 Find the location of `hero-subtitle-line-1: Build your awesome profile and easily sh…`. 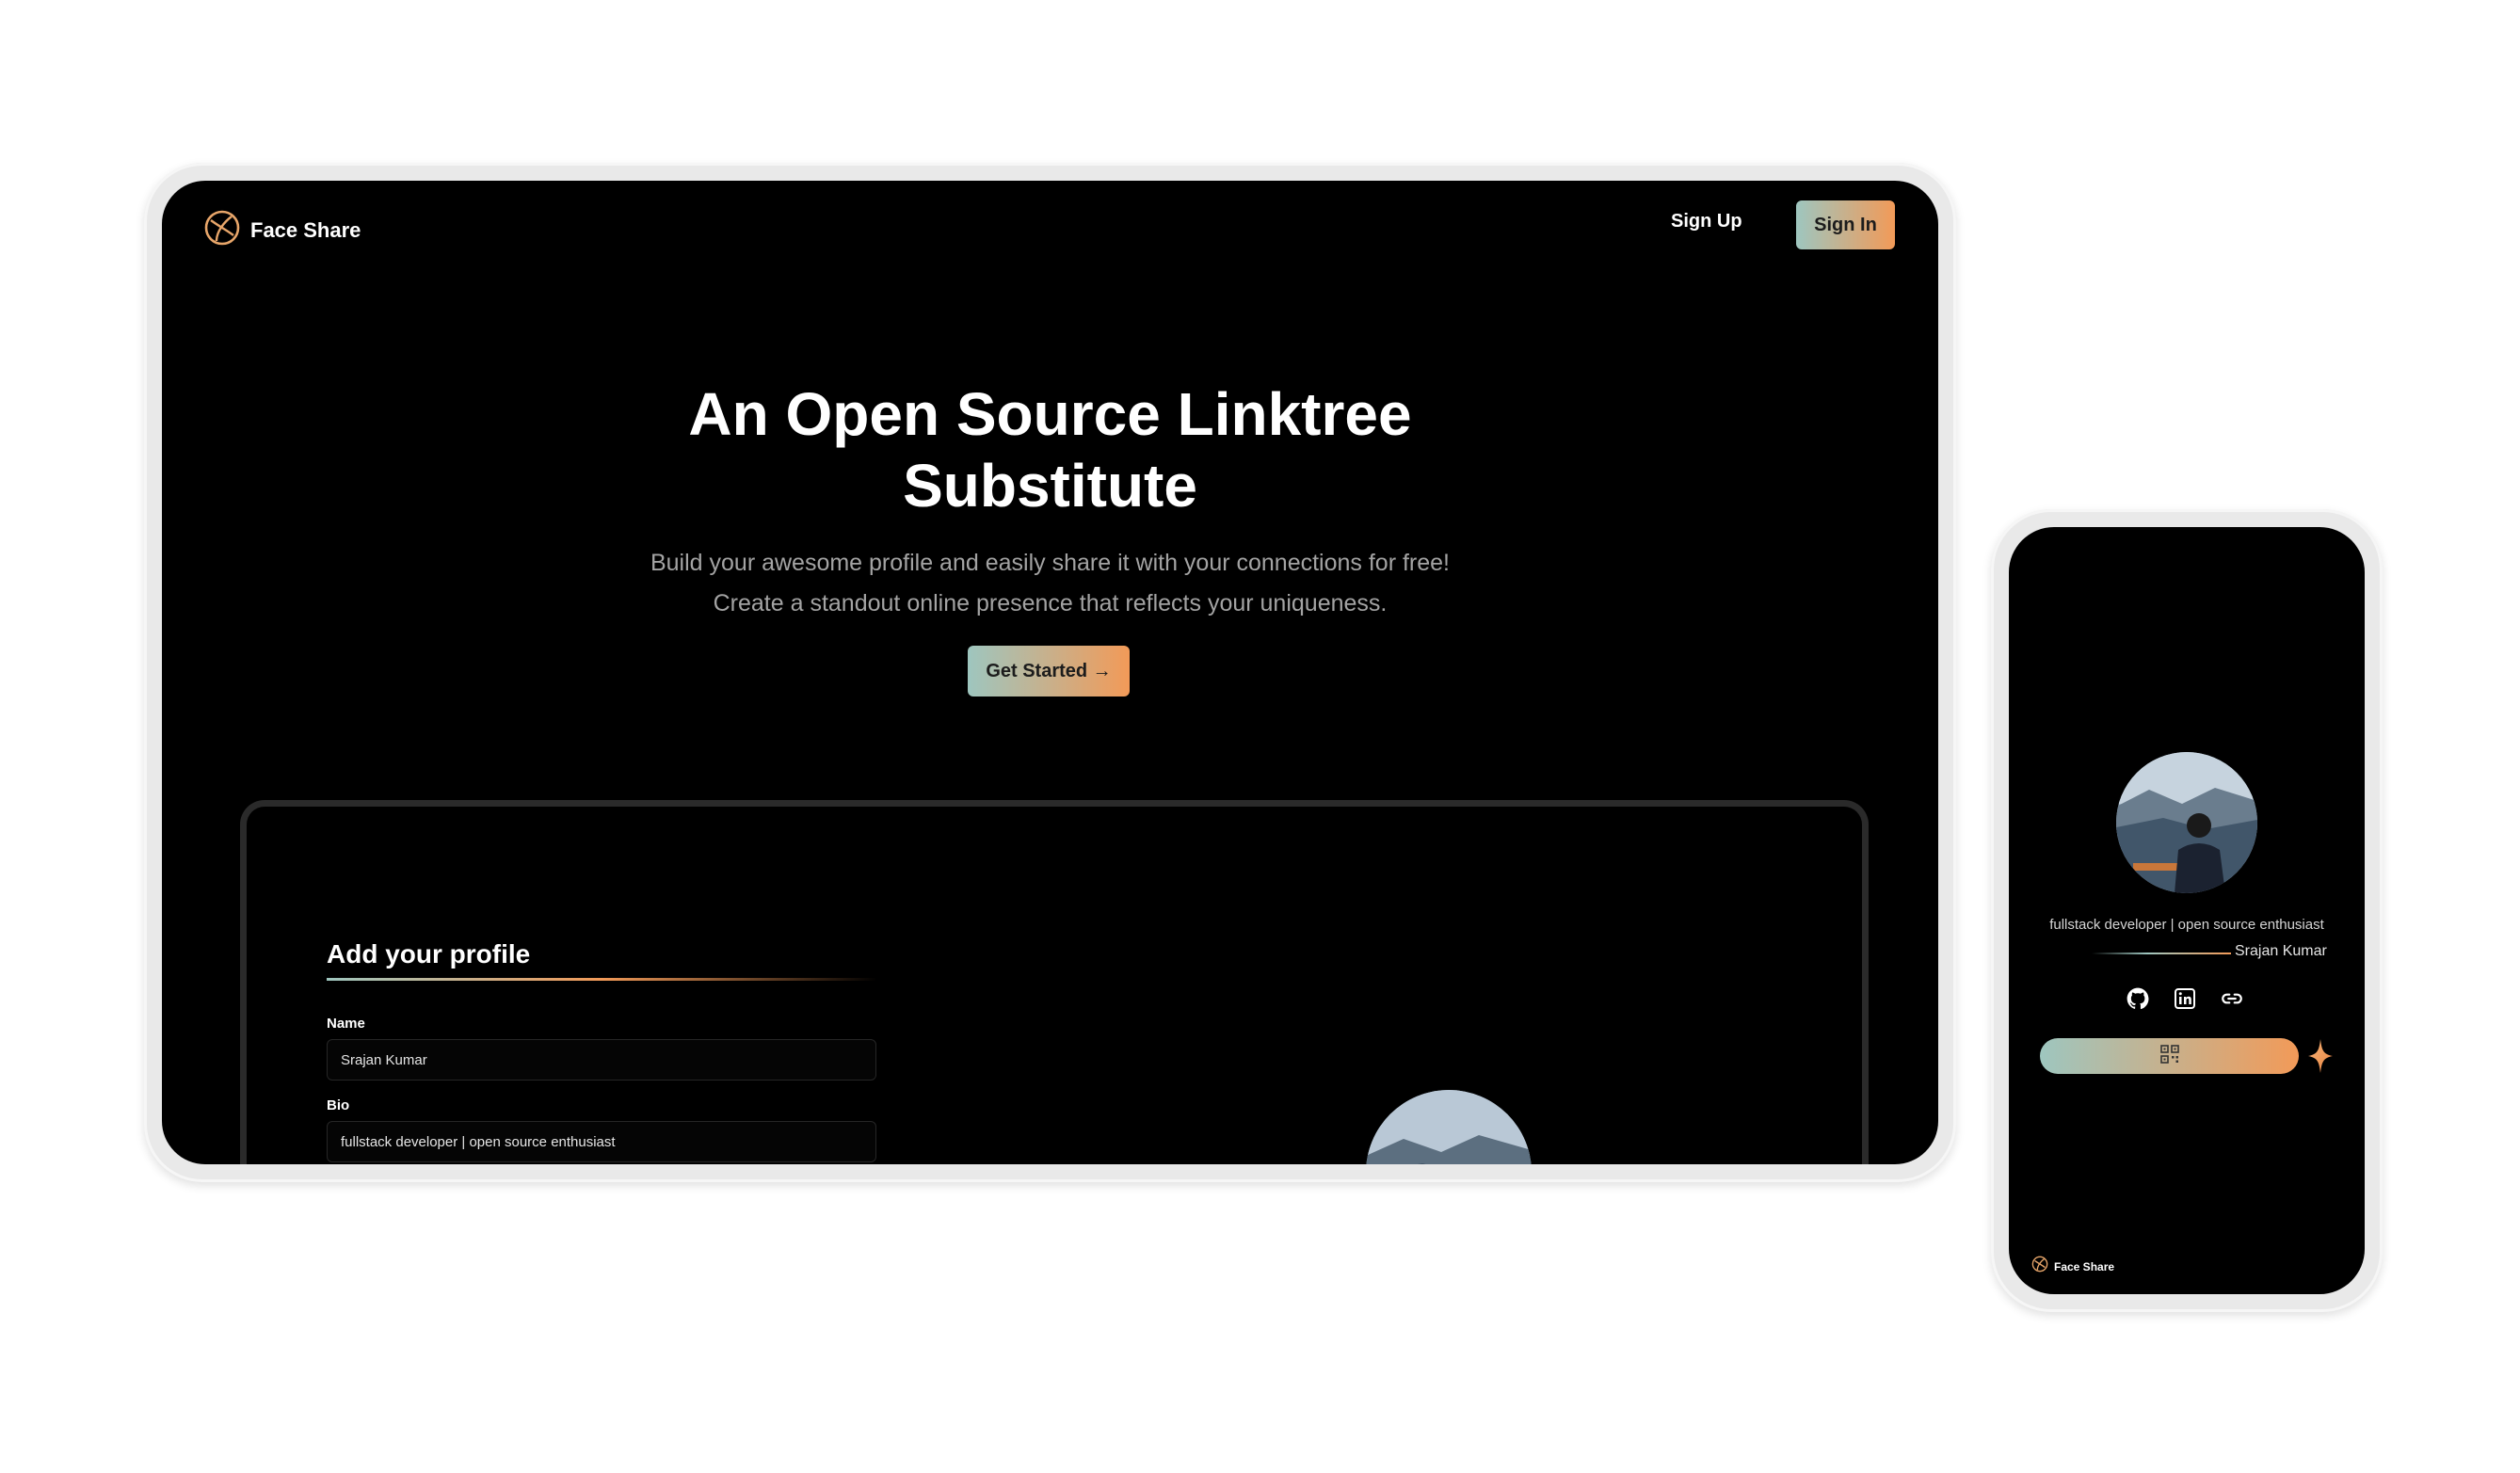

hero-subtitle-line-1: Build your awesome profile and easily sh… is located at coordinates (1050, 563).